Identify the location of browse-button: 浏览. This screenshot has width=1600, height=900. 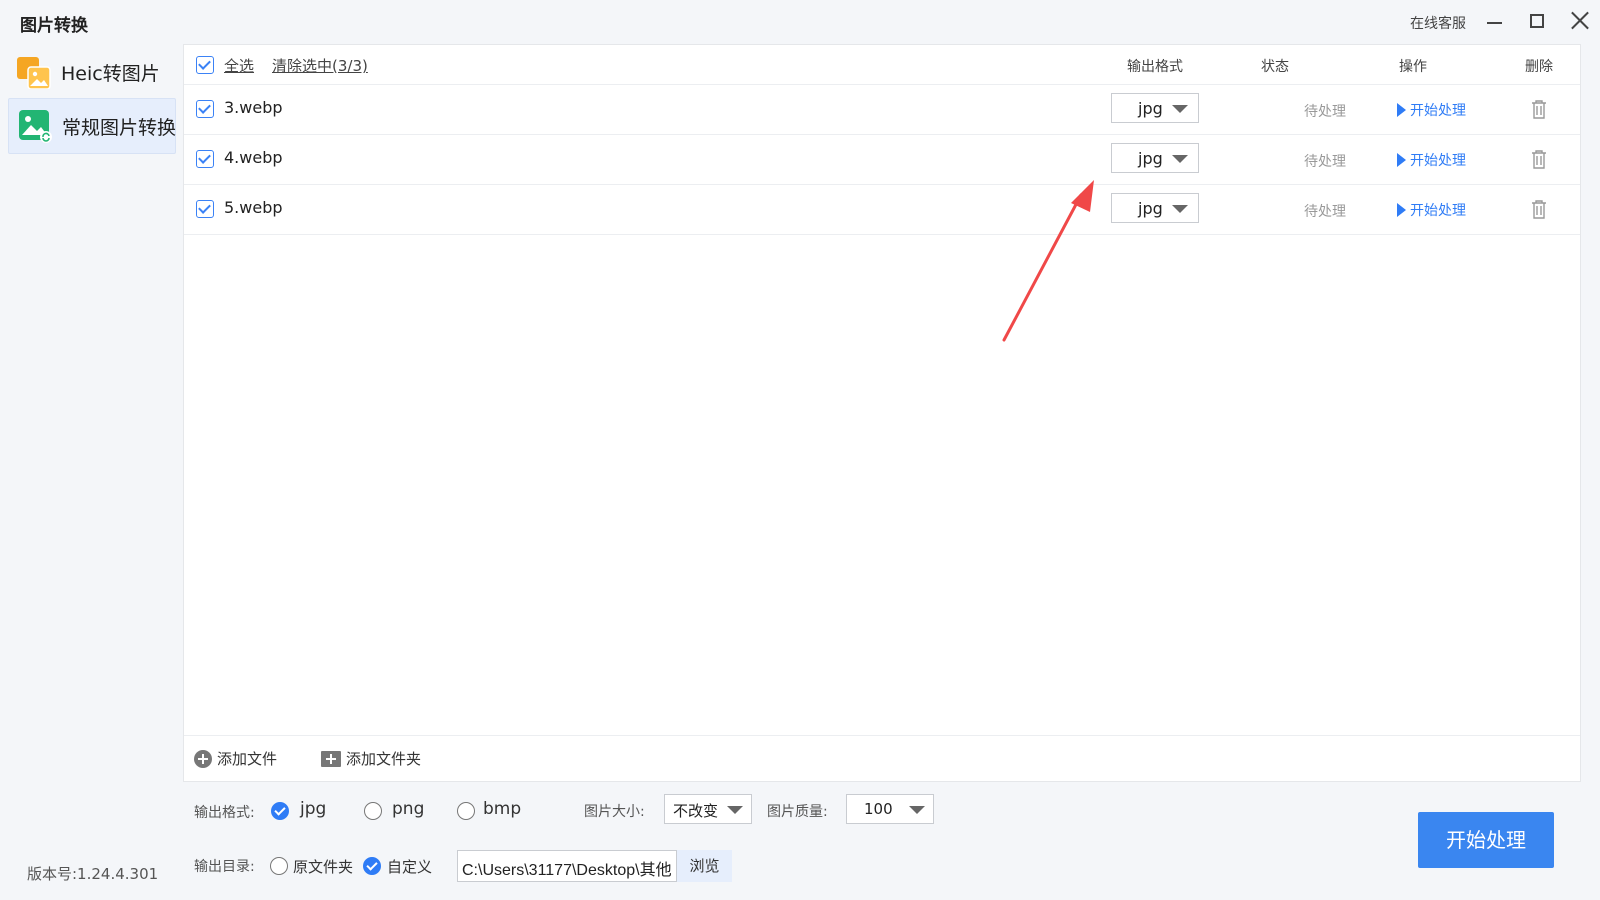
(704, 866).